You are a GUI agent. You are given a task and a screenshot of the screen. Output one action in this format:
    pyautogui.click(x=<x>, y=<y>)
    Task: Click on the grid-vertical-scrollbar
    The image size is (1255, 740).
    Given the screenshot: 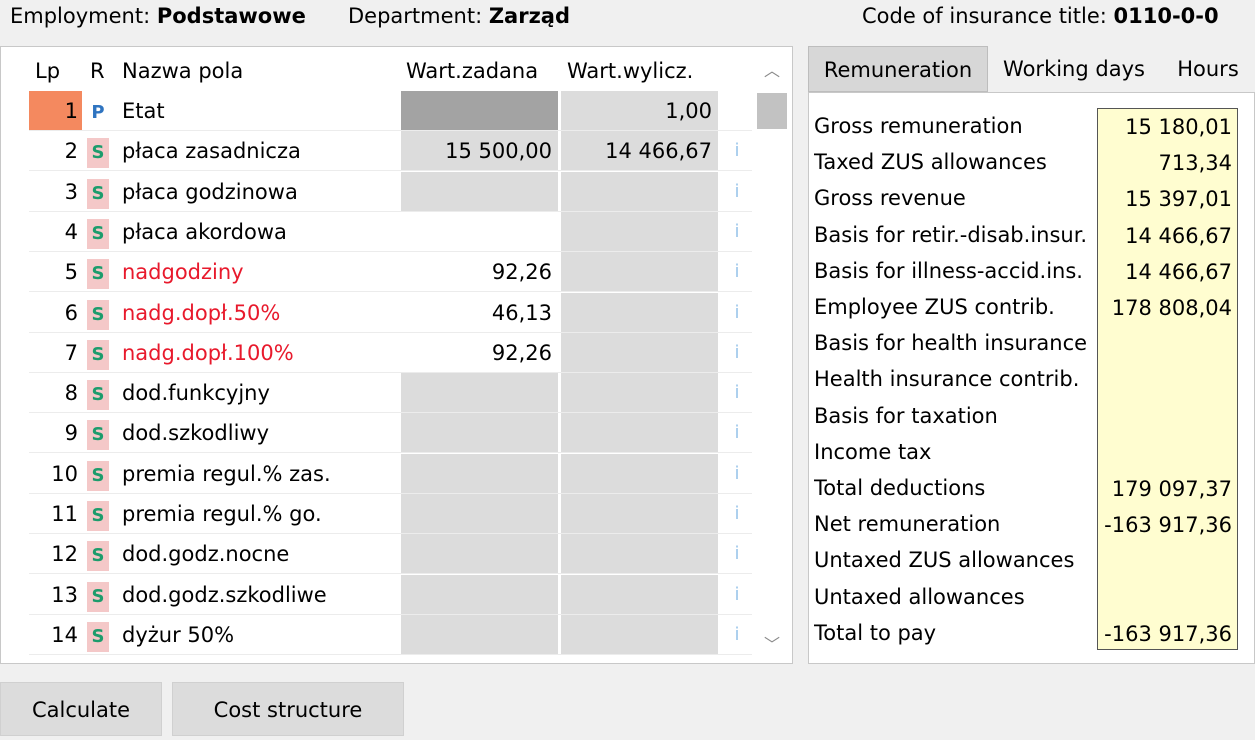 What is the action you would take?
    pyautogui.click(x=772, y=377)
    